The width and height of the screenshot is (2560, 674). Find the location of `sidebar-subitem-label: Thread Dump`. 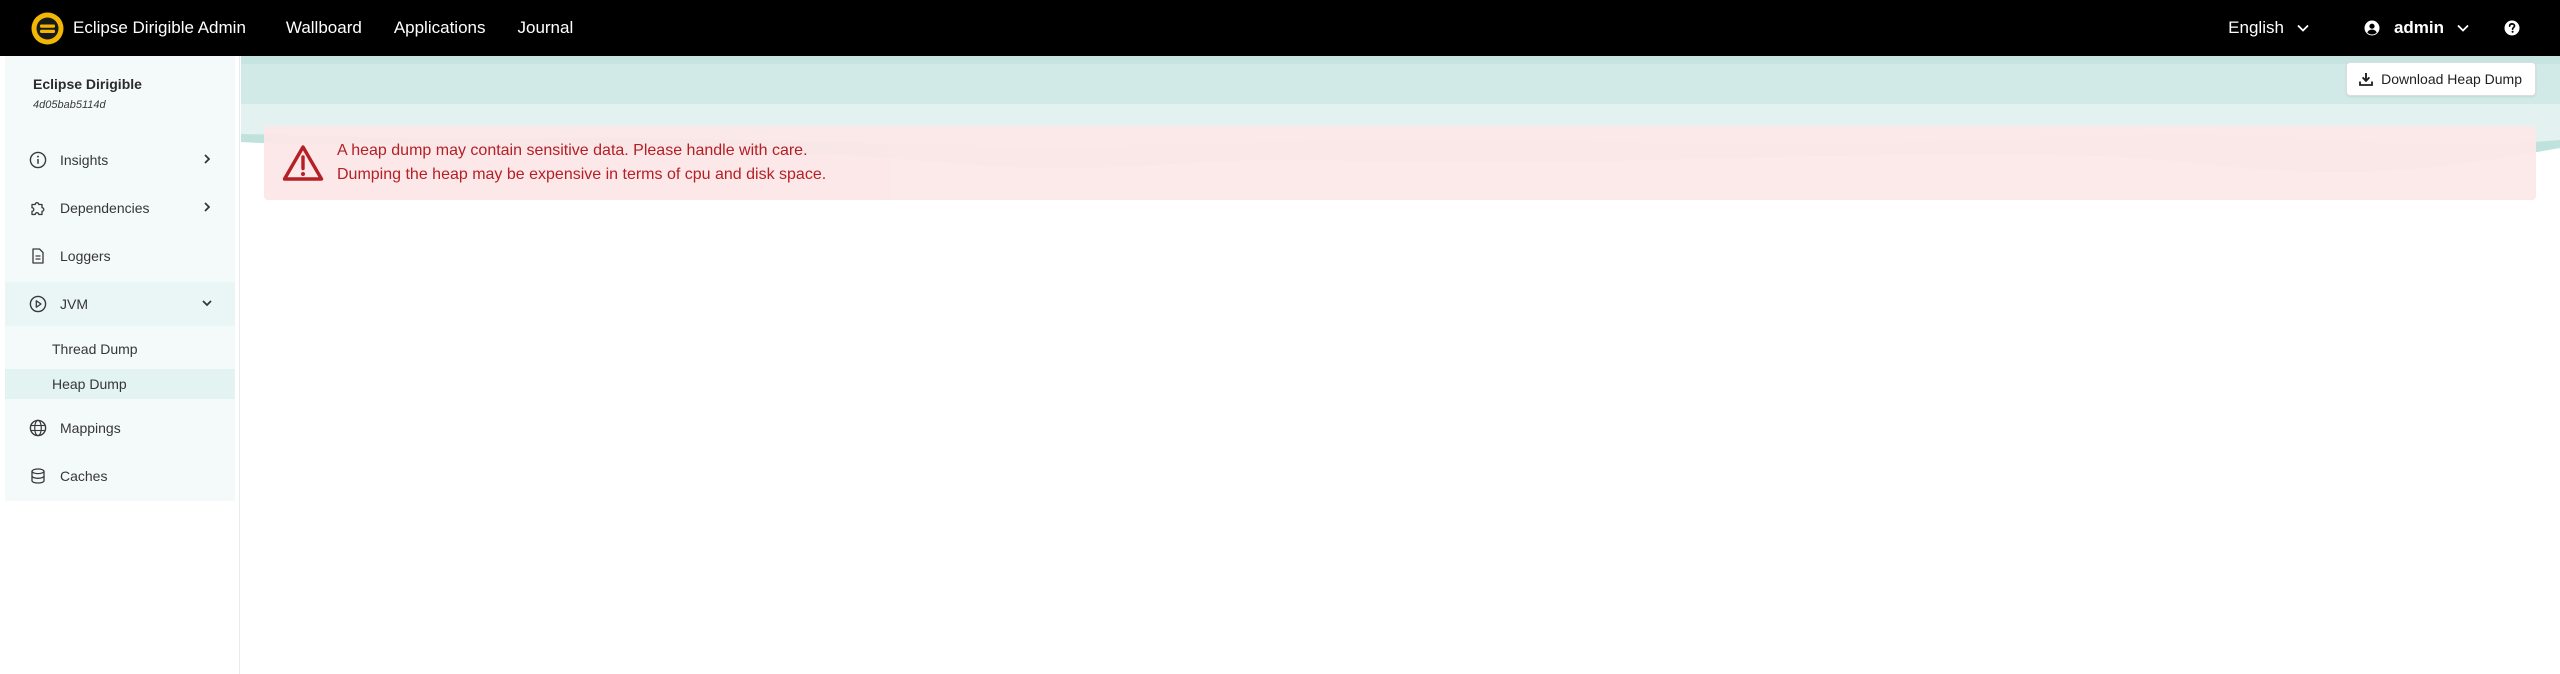

sidebar-subitem-label: Thread Dump is located at coordinates (95, 349).